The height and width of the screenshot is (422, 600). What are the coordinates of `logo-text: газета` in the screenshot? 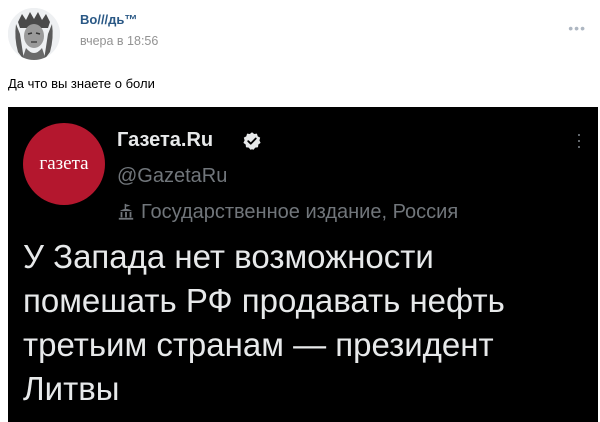 It's located at (64, 163).